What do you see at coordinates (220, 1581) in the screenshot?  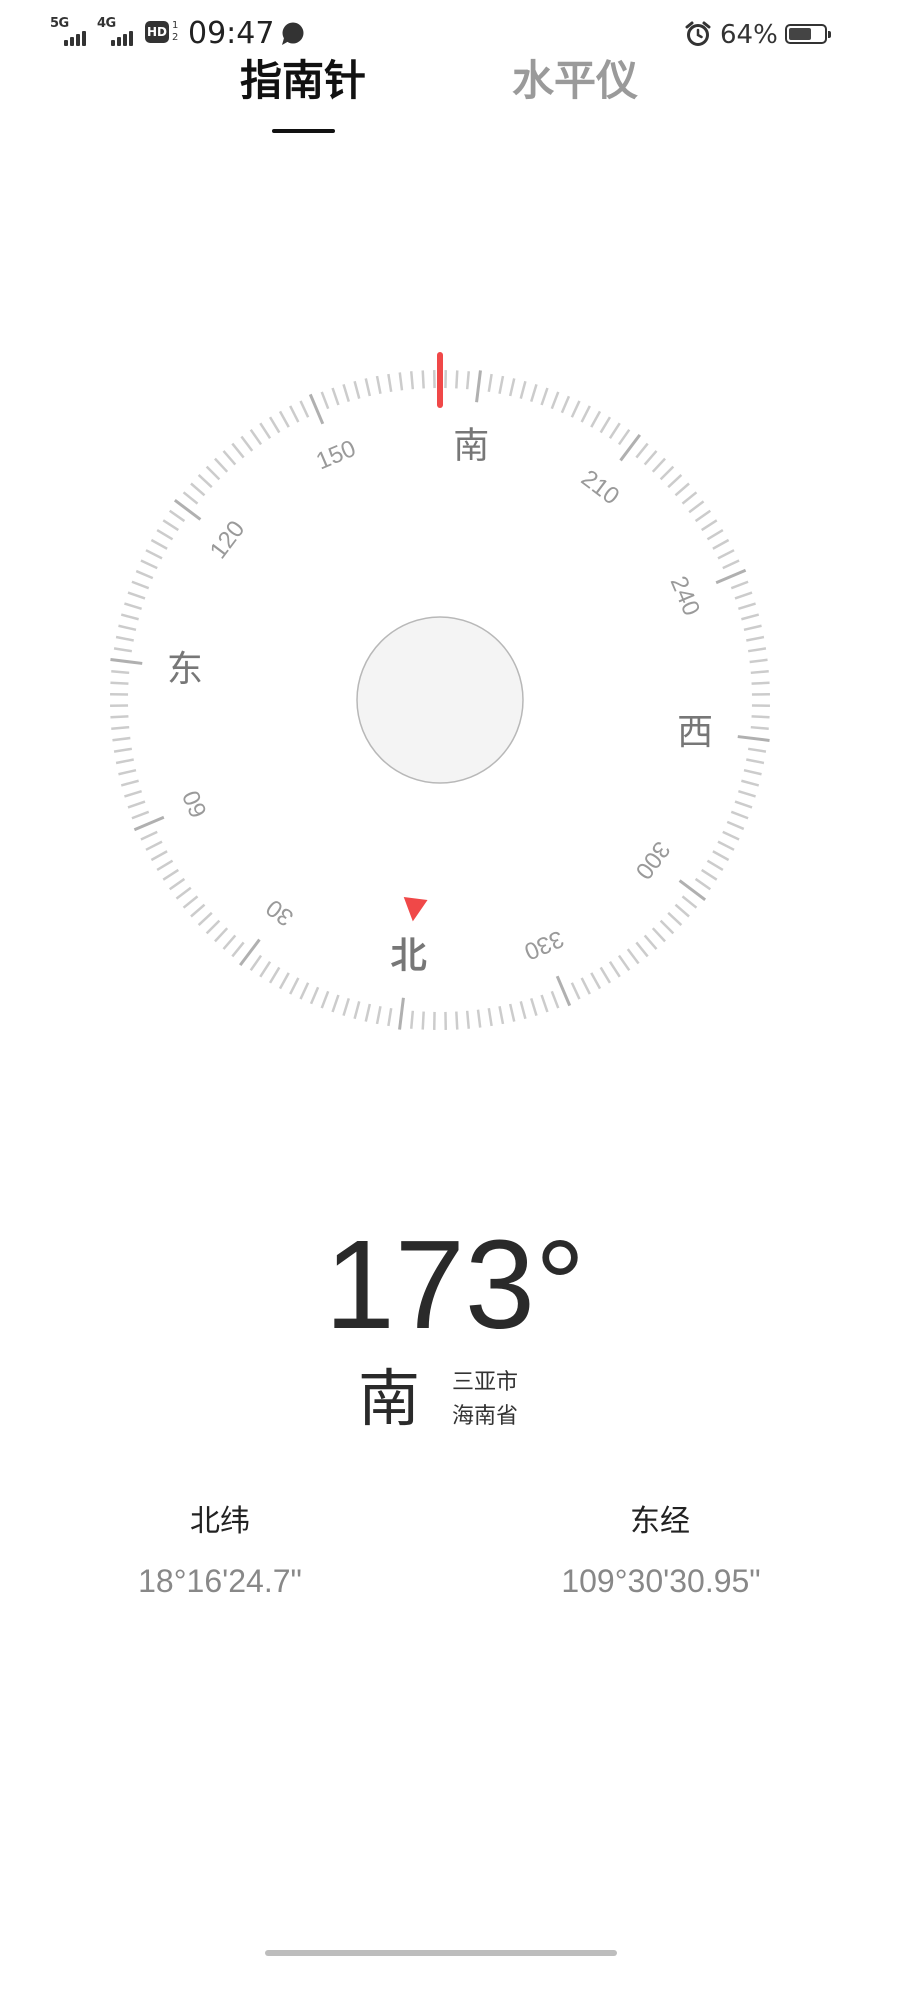 I see `latitude-value: 18°16'24.7"` at bounding box center [220, 1581].